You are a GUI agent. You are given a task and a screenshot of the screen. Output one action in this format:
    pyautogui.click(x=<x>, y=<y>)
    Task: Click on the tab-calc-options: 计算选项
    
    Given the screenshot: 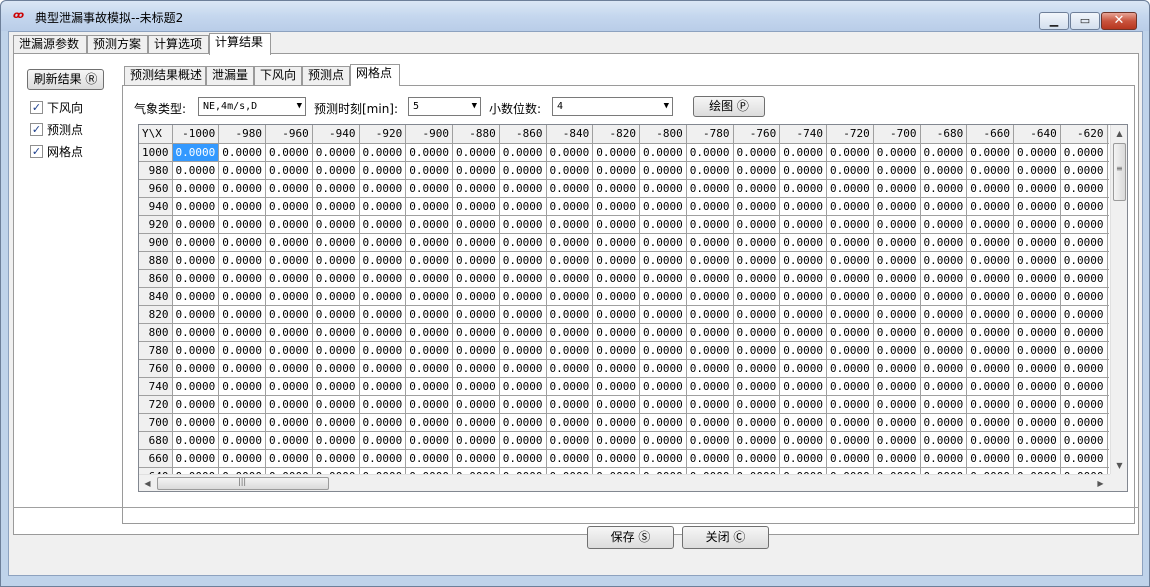 What is the action you would take?
    pyautogui.click(x=178, y=44)
    